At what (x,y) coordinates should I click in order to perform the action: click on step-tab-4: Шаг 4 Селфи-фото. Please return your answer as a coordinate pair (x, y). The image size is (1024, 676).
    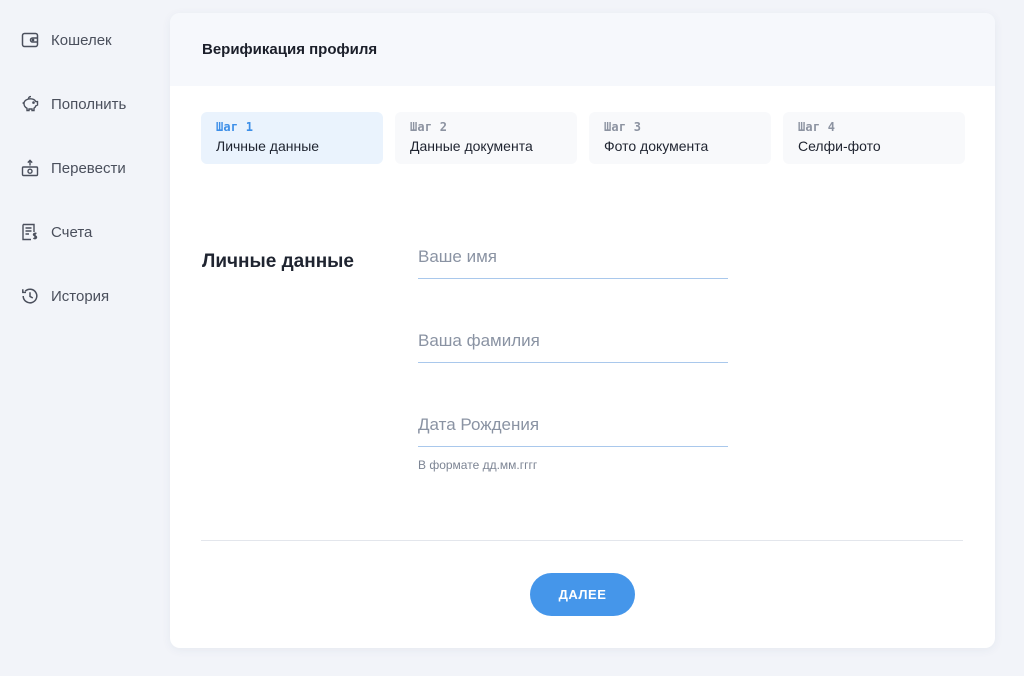
    Looking at the image, I should click on (874, 138).